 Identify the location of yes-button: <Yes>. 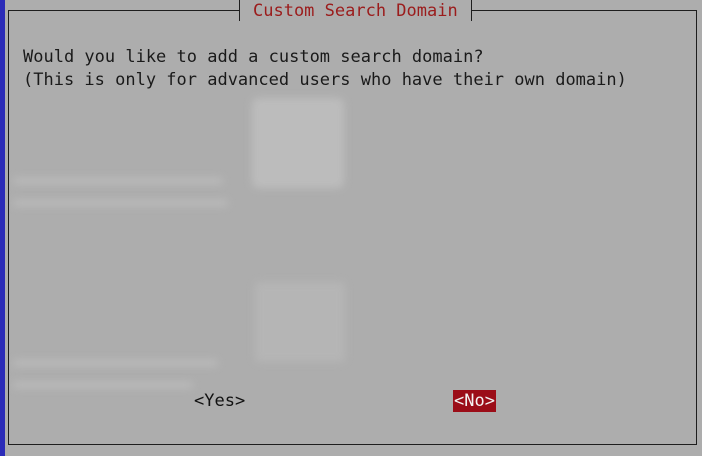
(219, 401).